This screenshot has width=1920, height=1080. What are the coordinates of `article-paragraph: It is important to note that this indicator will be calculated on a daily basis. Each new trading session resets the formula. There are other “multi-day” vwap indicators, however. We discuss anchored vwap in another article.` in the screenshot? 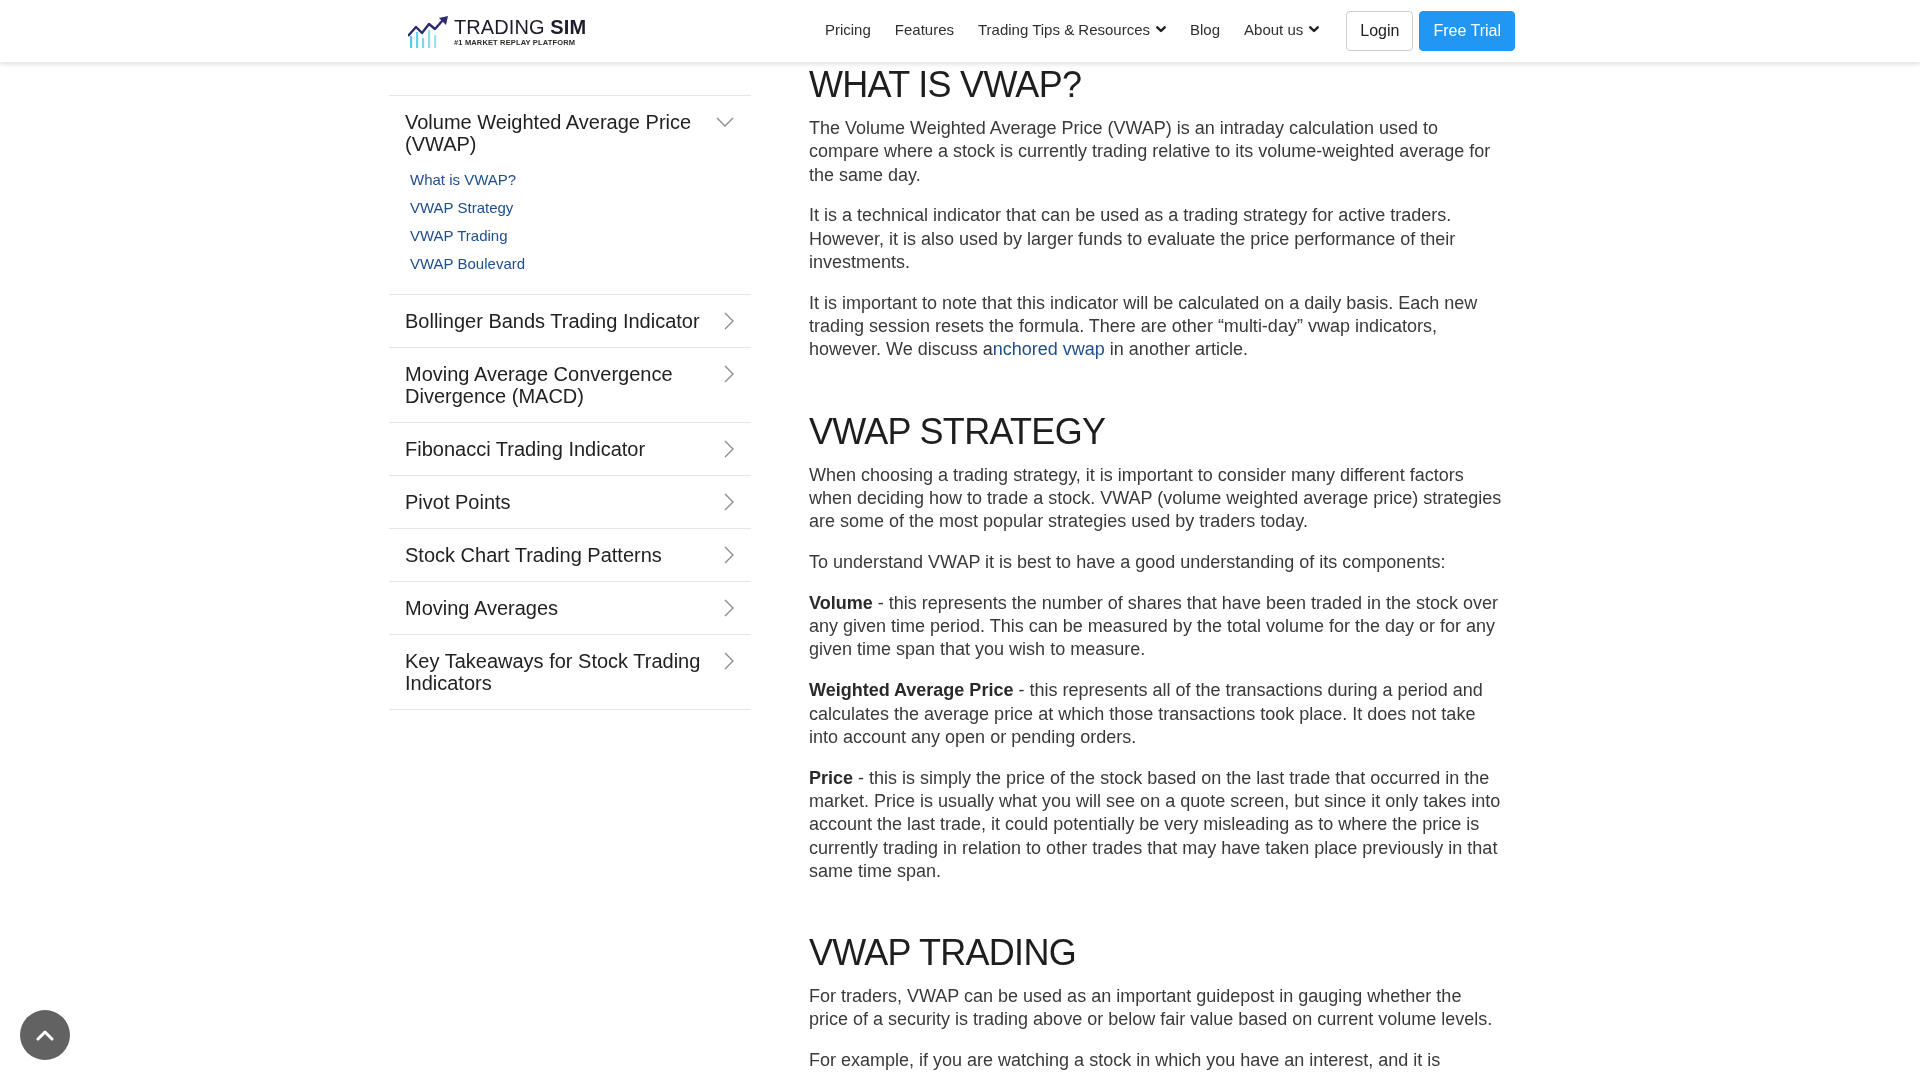 It's located at (1144, 326).